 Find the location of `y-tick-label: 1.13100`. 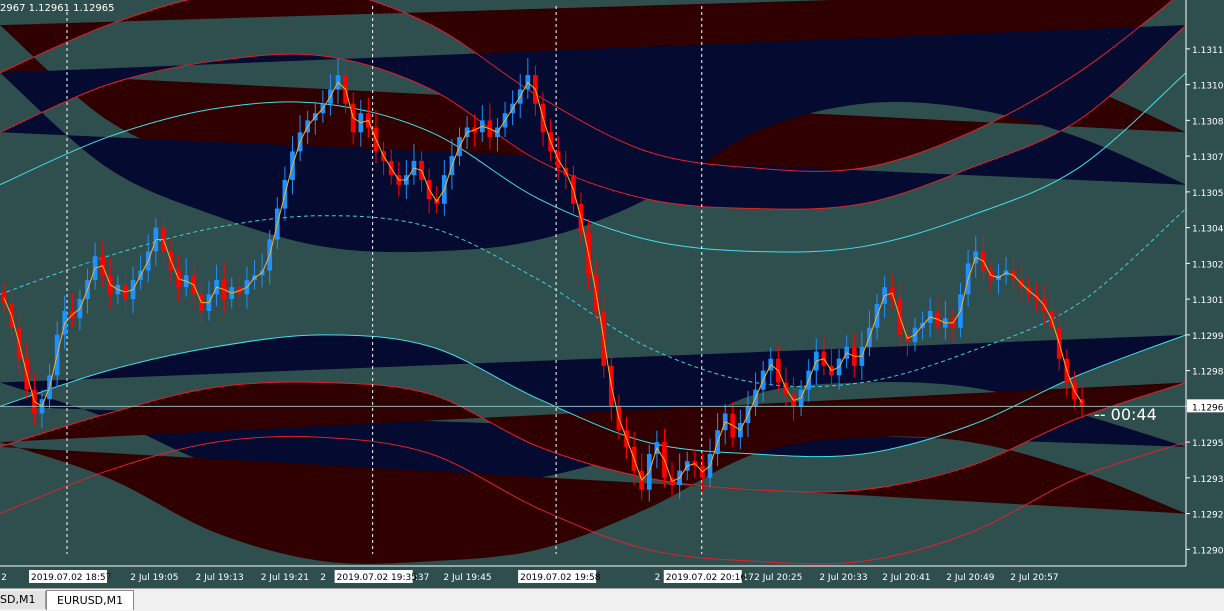

y-tick-label: 1.13100 is located at coordinates (1208, 87).